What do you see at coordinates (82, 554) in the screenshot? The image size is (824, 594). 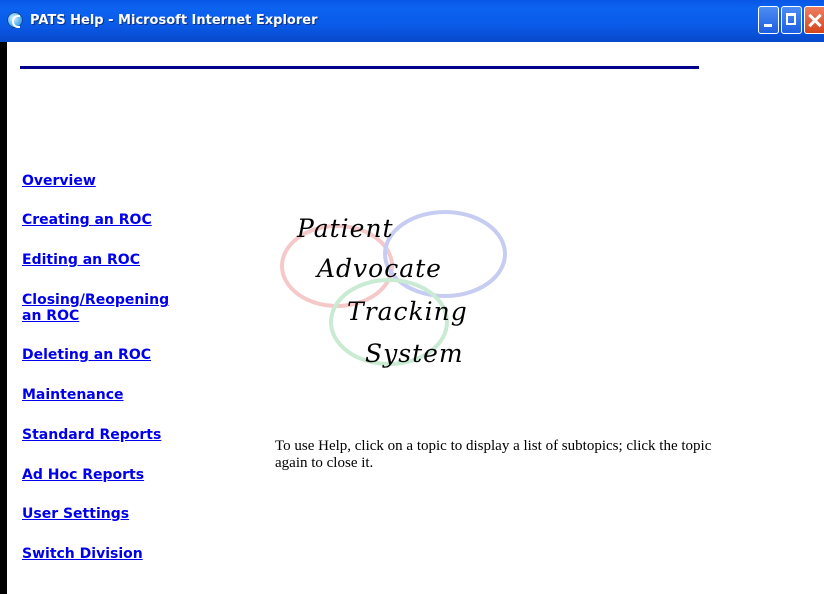 I see `nav-link-switch-division: Switch Division` at bounding box center [82, 554].